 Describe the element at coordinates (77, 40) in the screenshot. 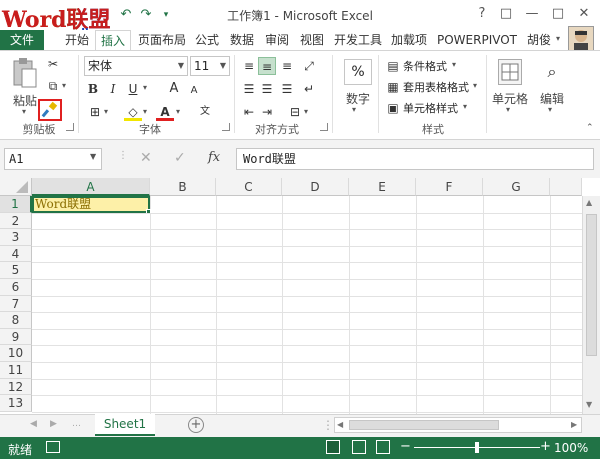

I see `tab-home-label: 开始` at that location.